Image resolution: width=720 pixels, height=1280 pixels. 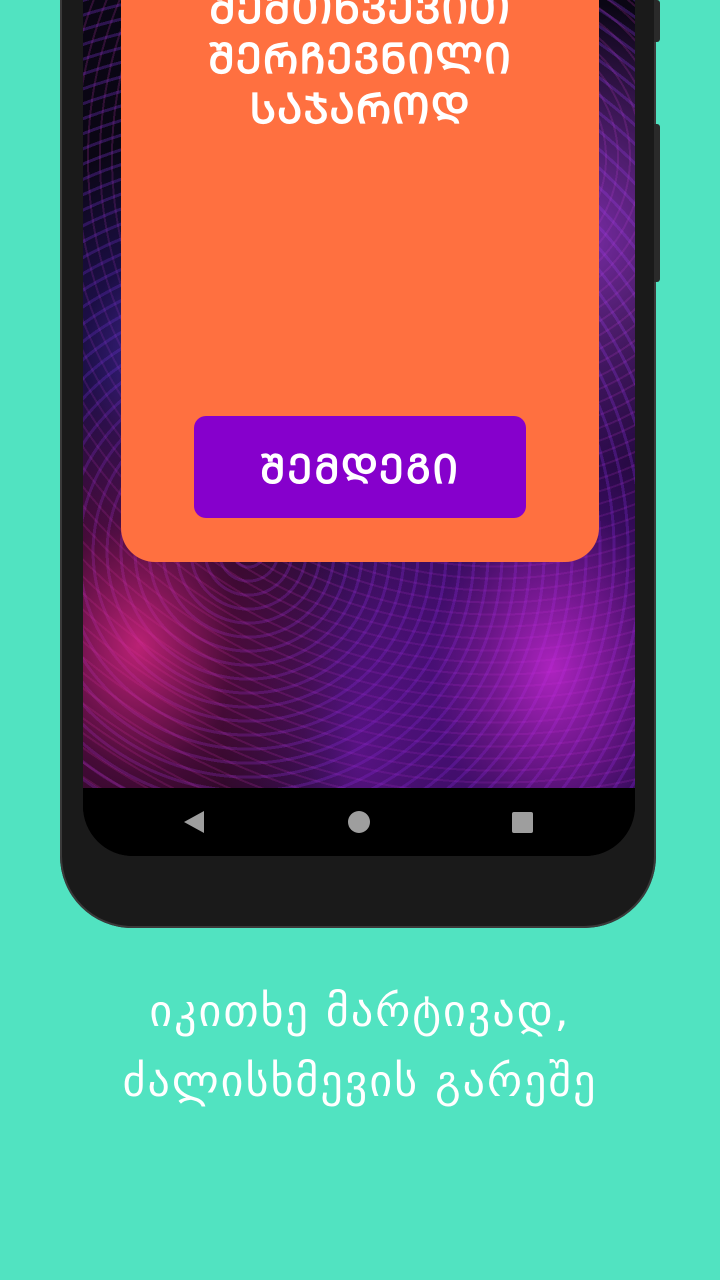 I want to click on back-icon, so click(x=194, y=822).